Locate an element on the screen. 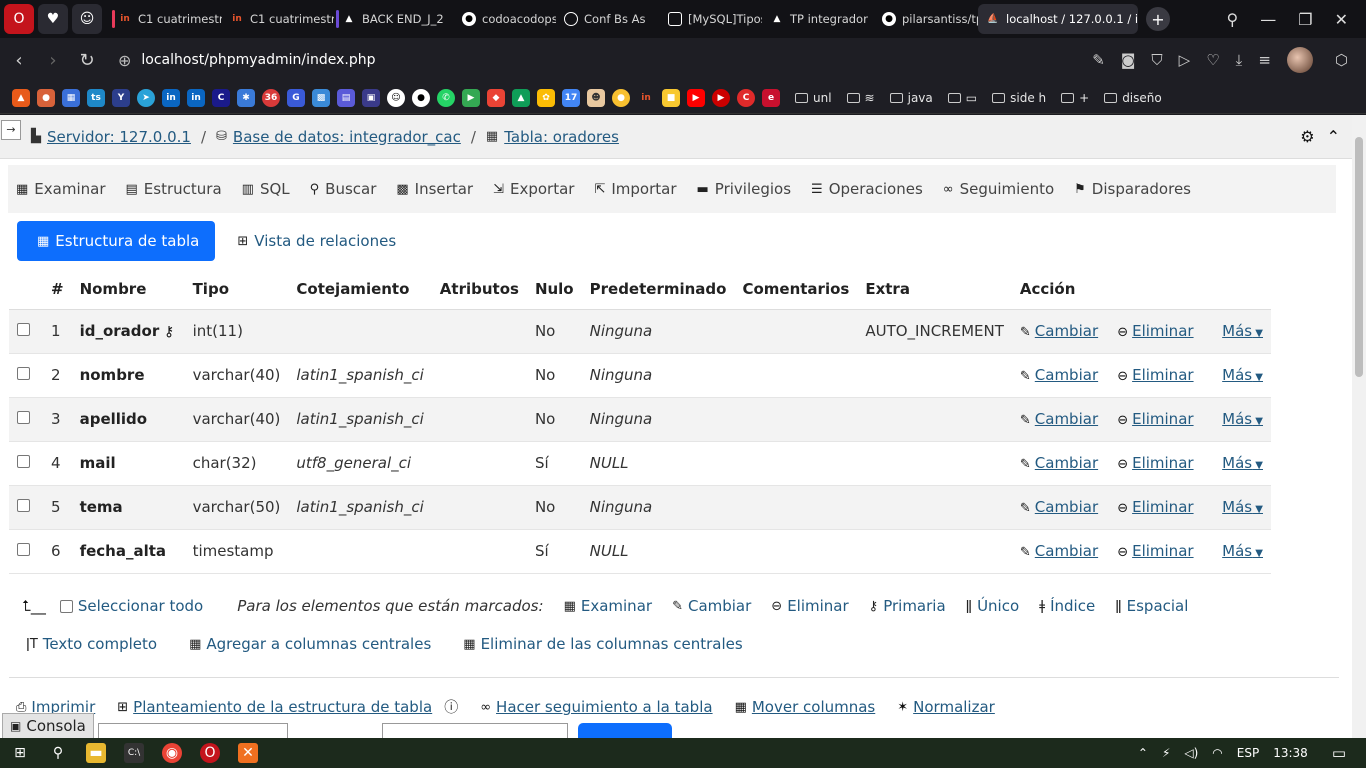  bookmark-translate-icon: G is located at coordinates (296, 97).